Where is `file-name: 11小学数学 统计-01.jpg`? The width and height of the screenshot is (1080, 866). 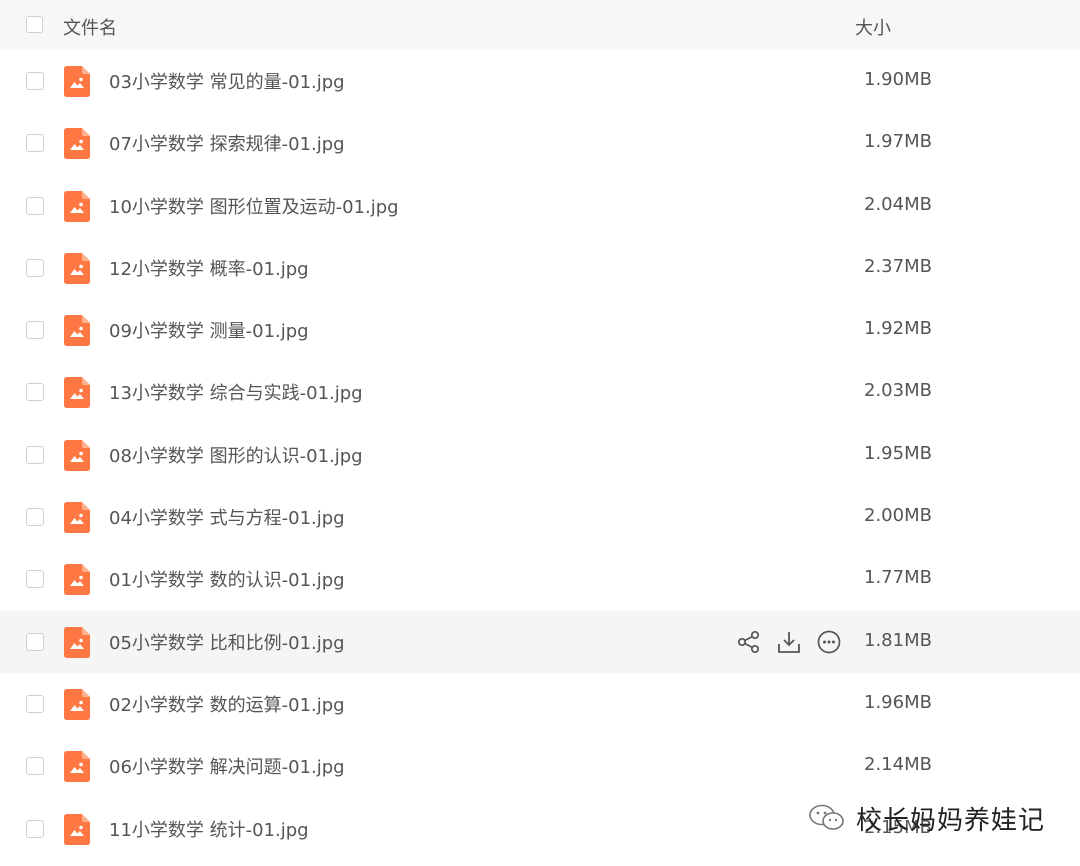 file-name: 11小学数学 统计-01.jpg is located at coordinates (209, 829).